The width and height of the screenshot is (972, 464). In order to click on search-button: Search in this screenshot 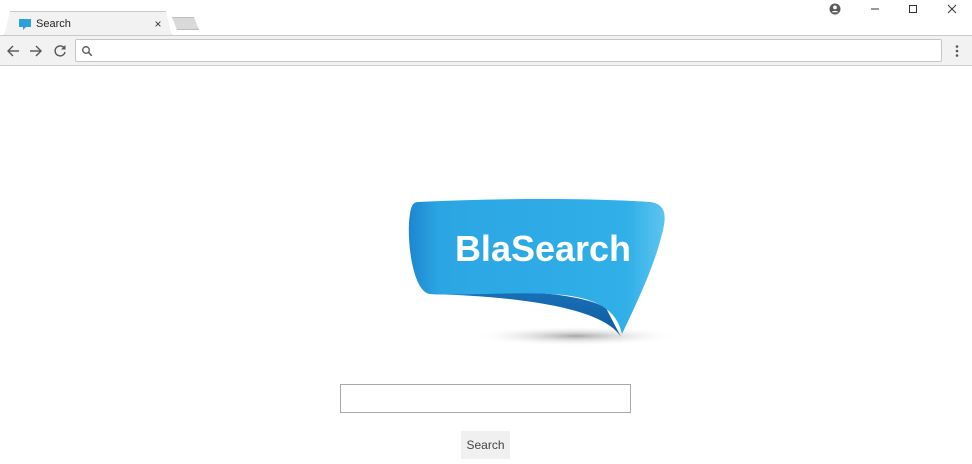, I will do `click(485, 445)`.